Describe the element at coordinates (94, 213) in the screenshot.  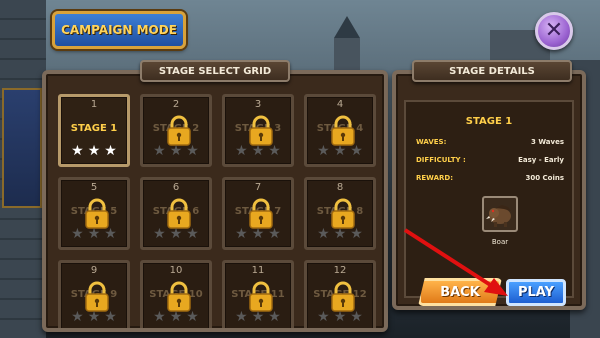
I see `stage-card-5: 5STAGE 5★★★` at that location.